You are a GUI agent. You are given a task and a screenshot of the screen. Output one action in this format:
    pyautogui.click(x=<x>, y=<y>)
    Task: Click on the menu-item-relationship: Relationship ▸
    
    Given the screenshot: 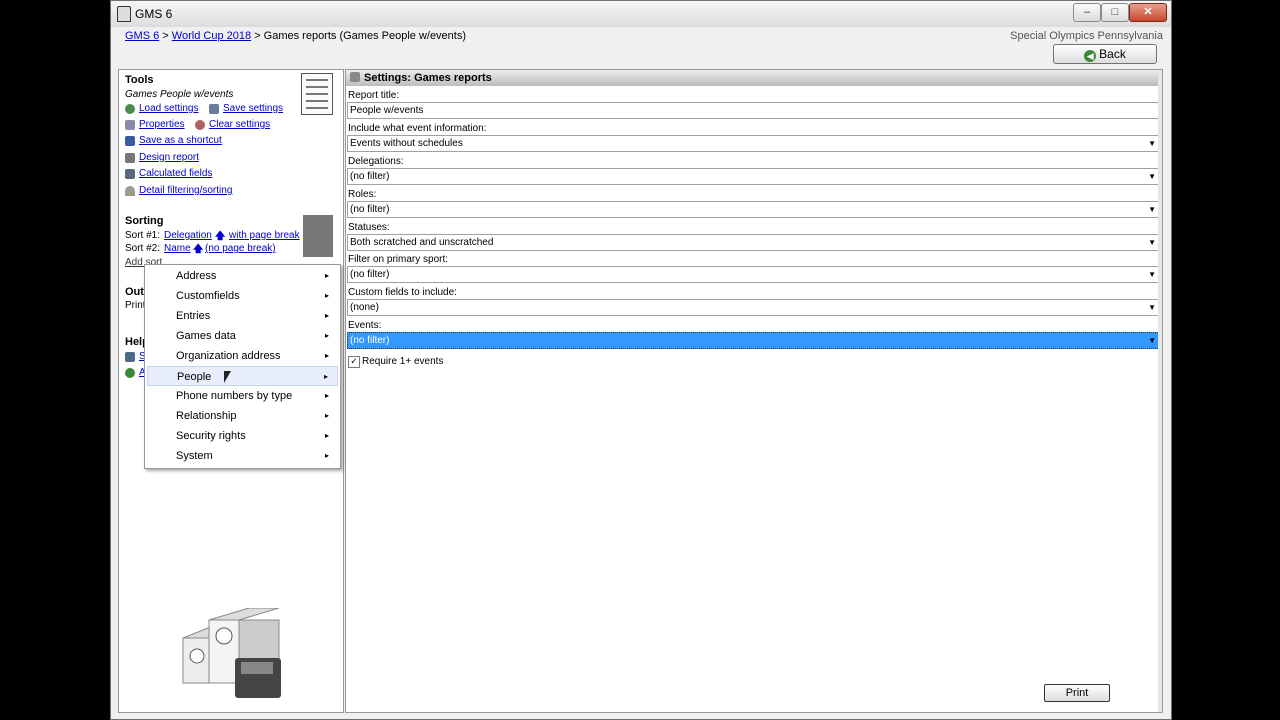 What is the action you would take?
    pyautogui.click(x=242, y=416)
    